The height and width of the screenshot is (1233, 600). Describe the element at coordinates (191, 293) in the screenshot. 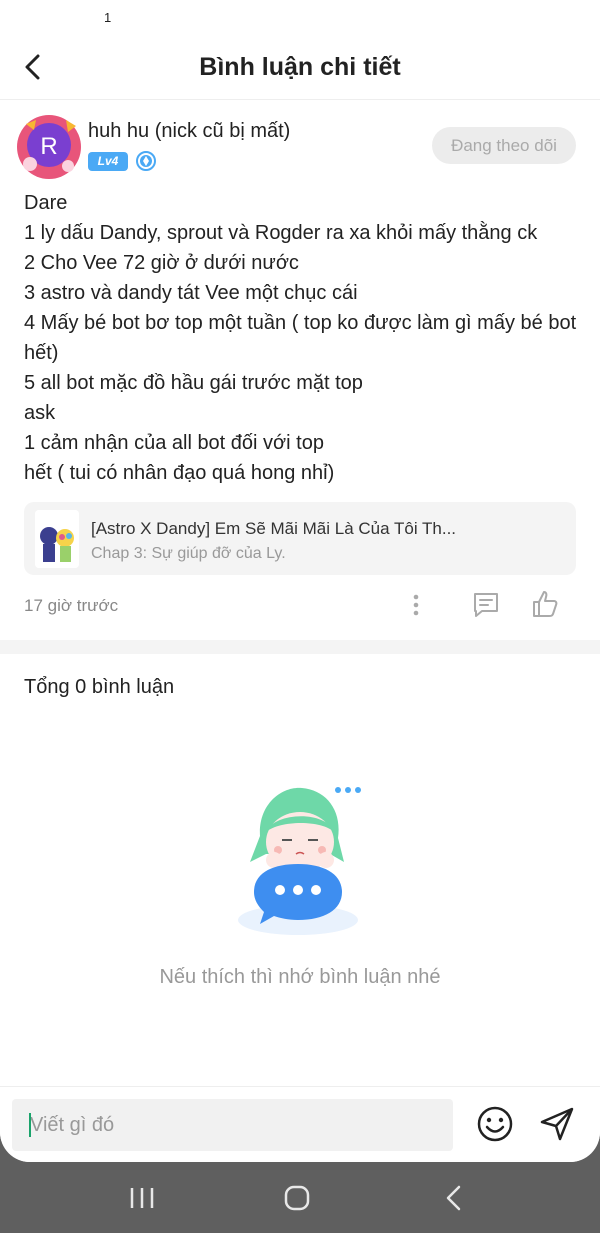

I see `comment-line: 3 astro và dandy tát Vee một chục cái` at that location.